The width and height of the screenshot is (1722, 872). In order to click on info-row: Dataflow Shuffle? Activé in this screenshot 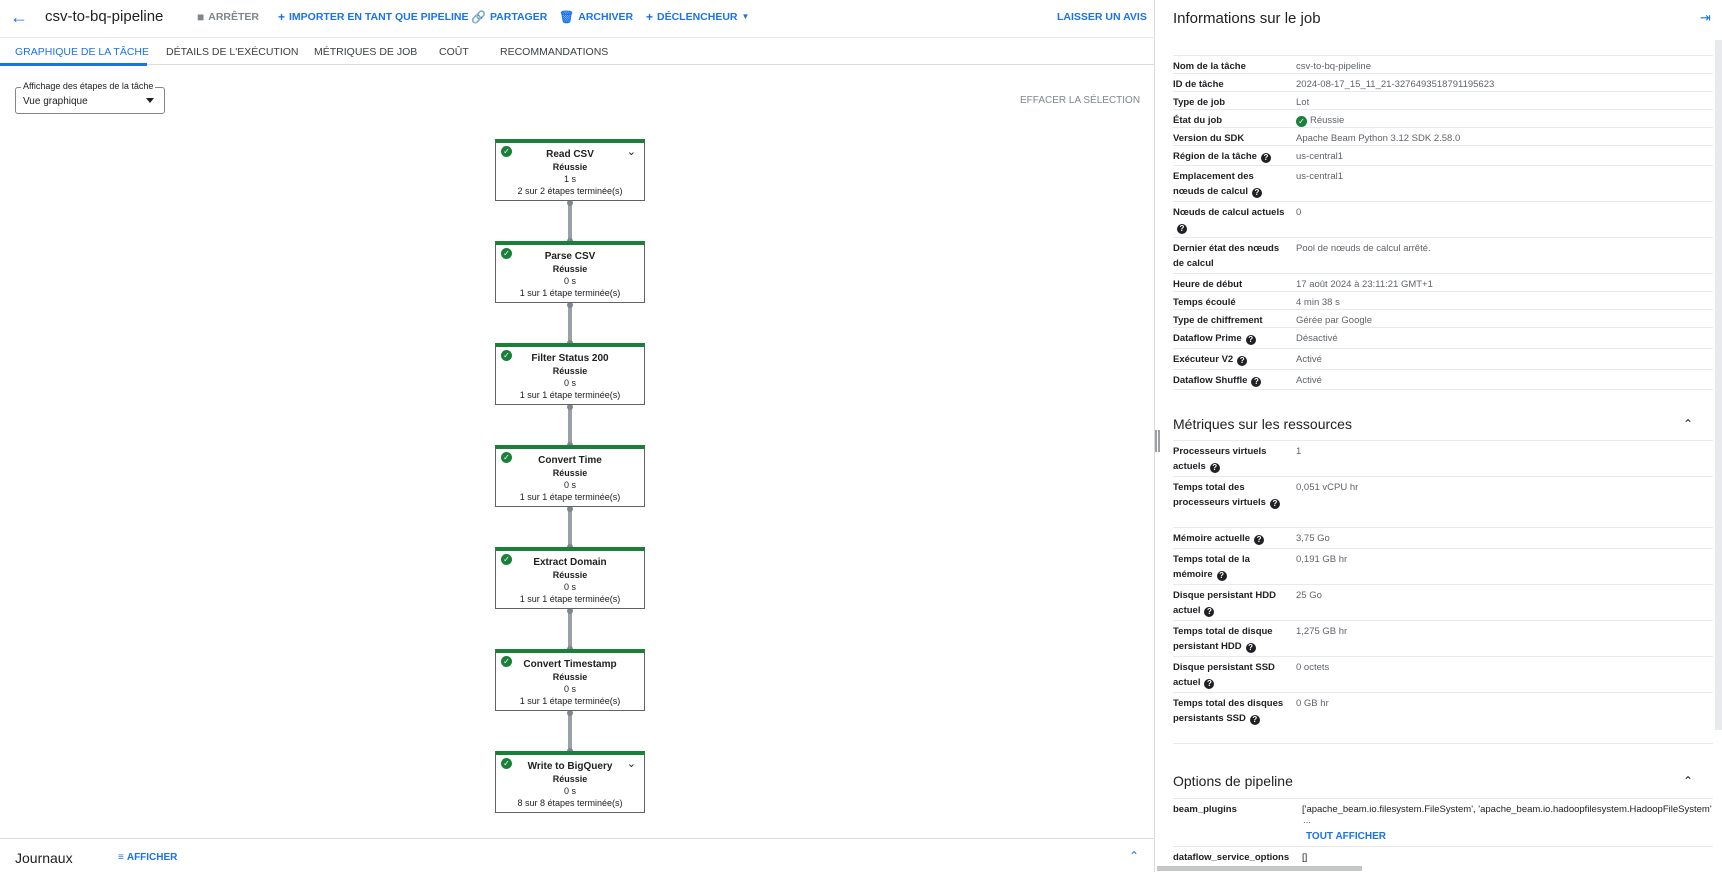, I will do `click(1443, 379)`.